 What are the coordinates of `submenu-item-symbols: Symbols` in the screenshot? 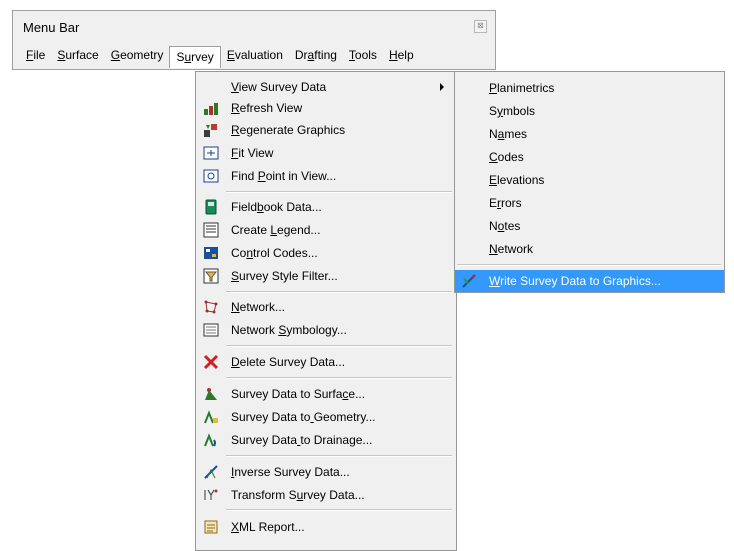 It's located at (589, 111).